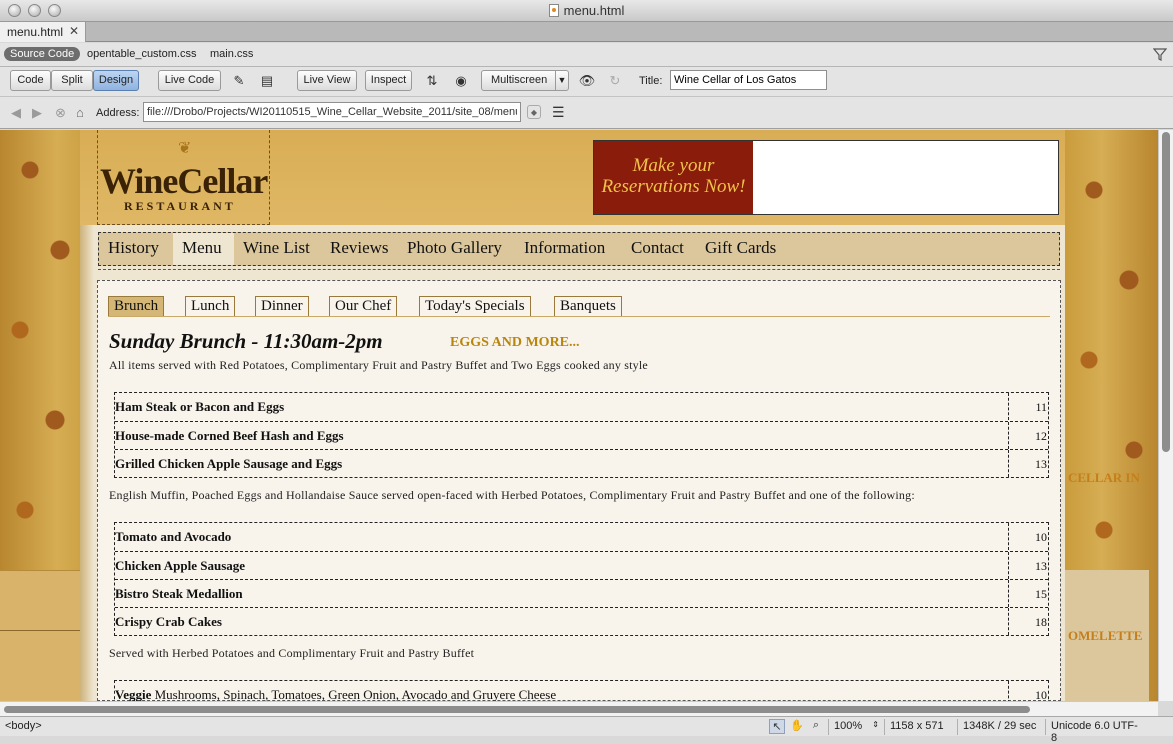 The image size is (1173, 744). I want to click on zoom-level-select: 100% ⇕, so click(855, 727).